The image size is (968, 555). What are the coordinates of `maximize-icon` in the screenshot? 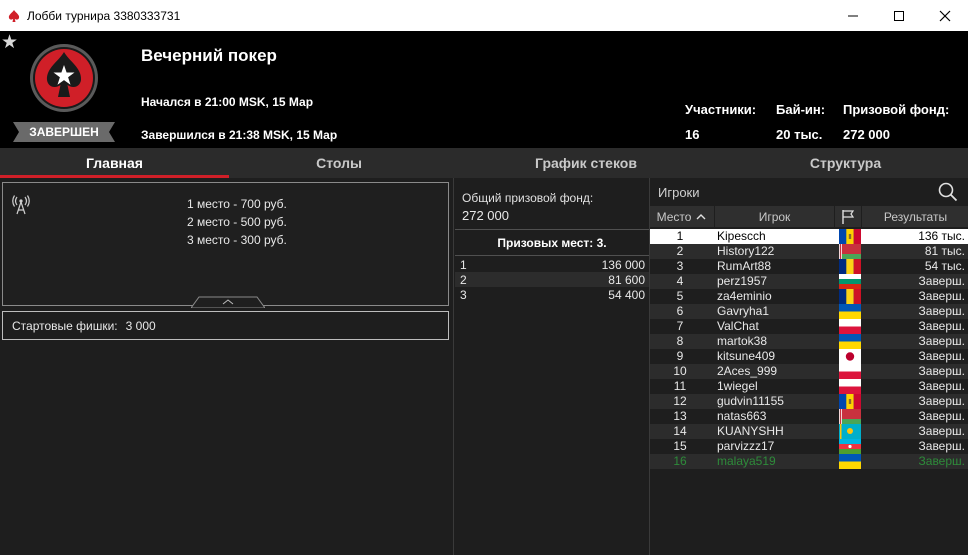 It's located at (899, 15).